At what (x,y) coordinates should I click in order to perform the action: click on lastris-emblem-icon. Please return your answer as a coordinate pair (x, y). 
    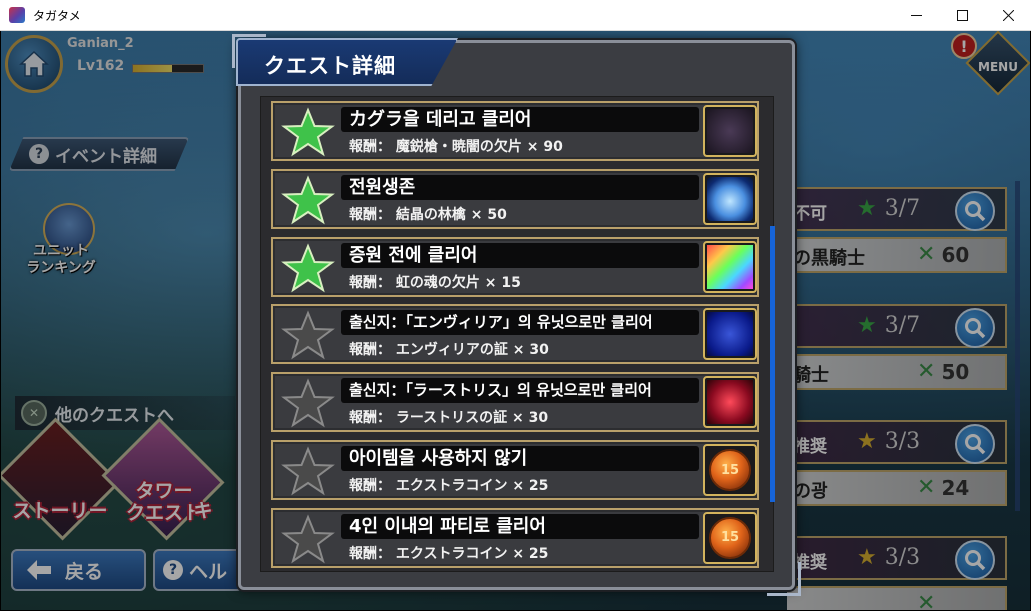
    Looking at the image, I should click on (730, 402).